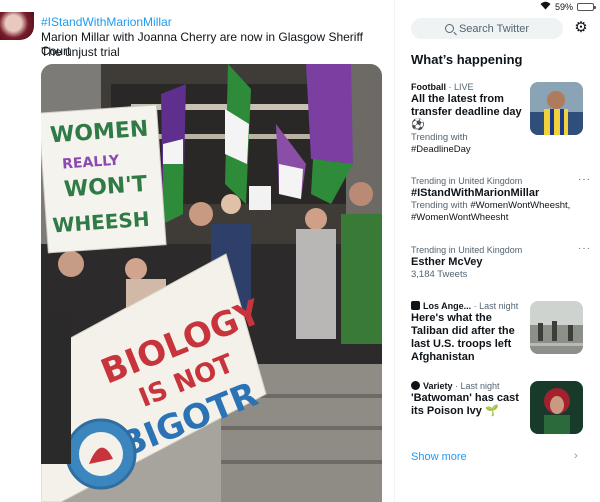 The width and height of the screenshot is (600, 502). Describe the element at coordinates (80, 52) in the screenshot. I see `tweet-text-line-2: The unjust trial` at that location.